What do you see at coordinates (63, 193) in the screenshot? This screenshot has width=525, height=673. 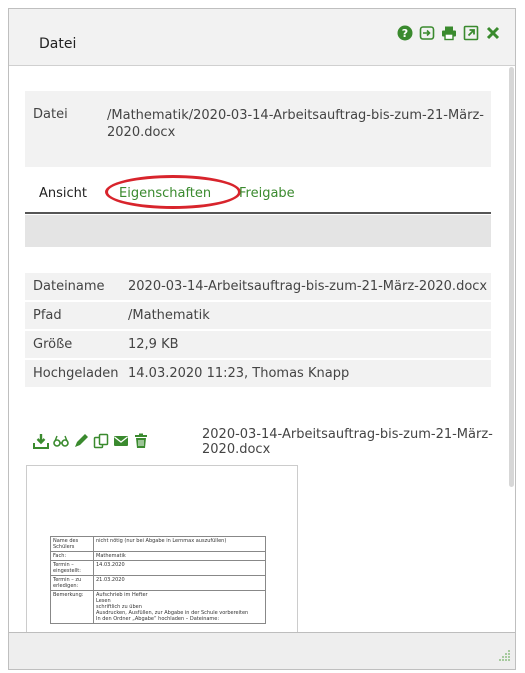 I see `tab-ansicht: Ansicht` at bounding box center [63, 193].